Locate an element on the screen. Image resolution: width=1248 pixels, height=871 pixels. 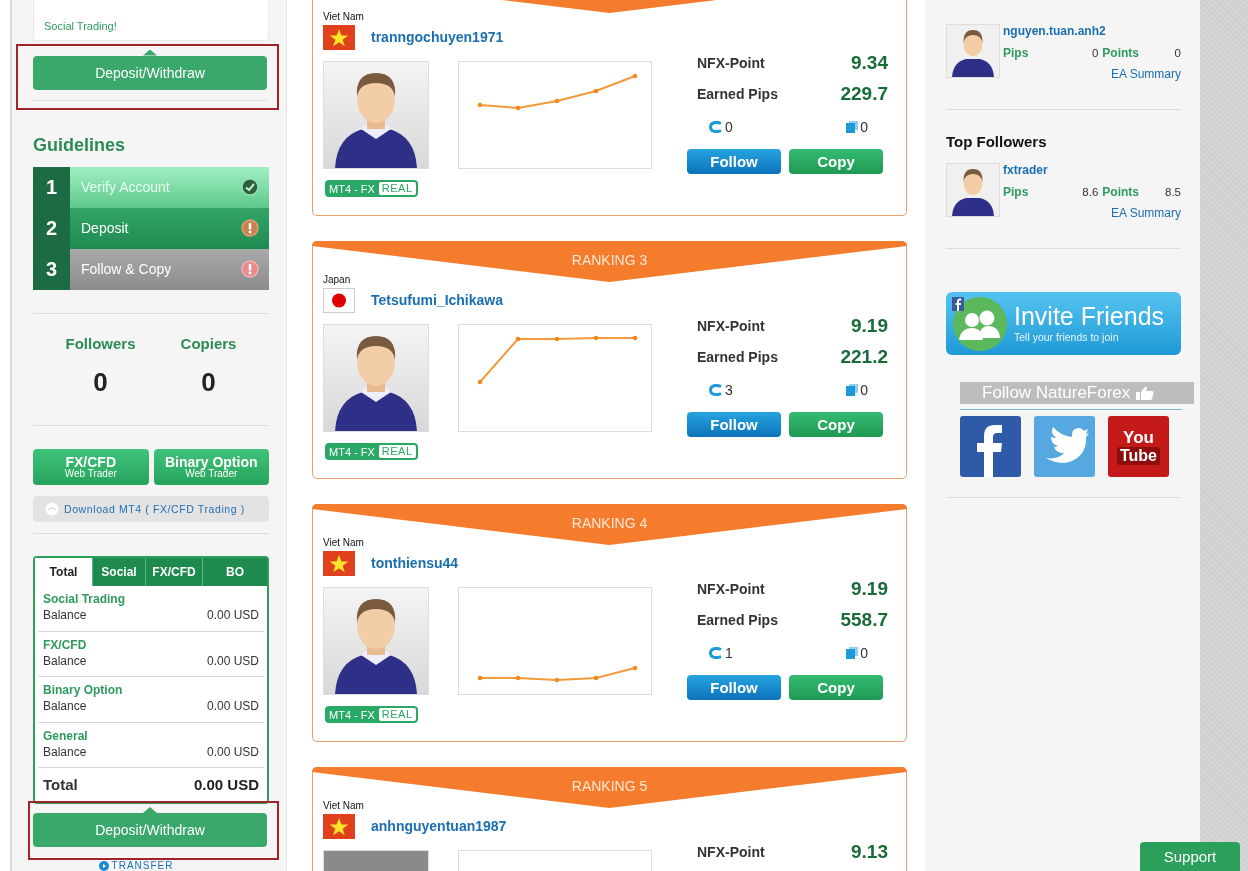
stat-value: 229.7 is located at coordinates (864, 93).